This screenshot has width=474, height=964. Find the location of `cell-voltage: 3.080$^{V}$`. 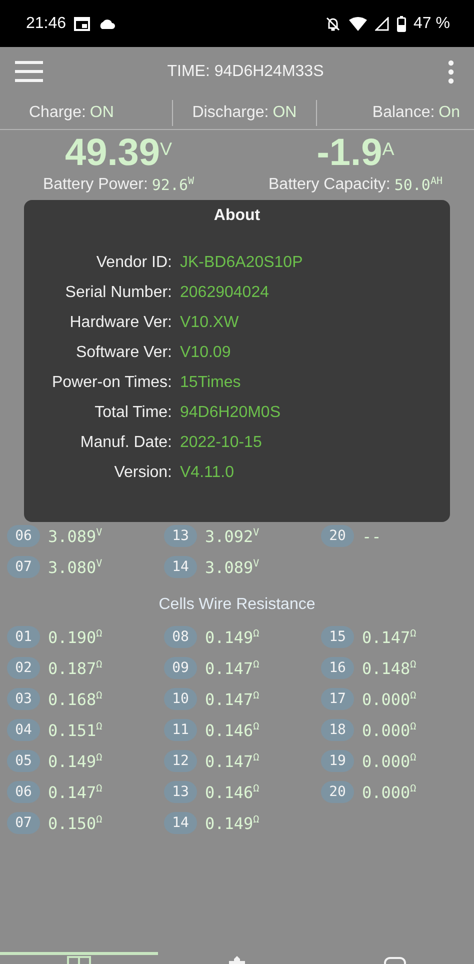

cell-voltage: 3.080$^{V}$ is located at coordinates (75, 567).